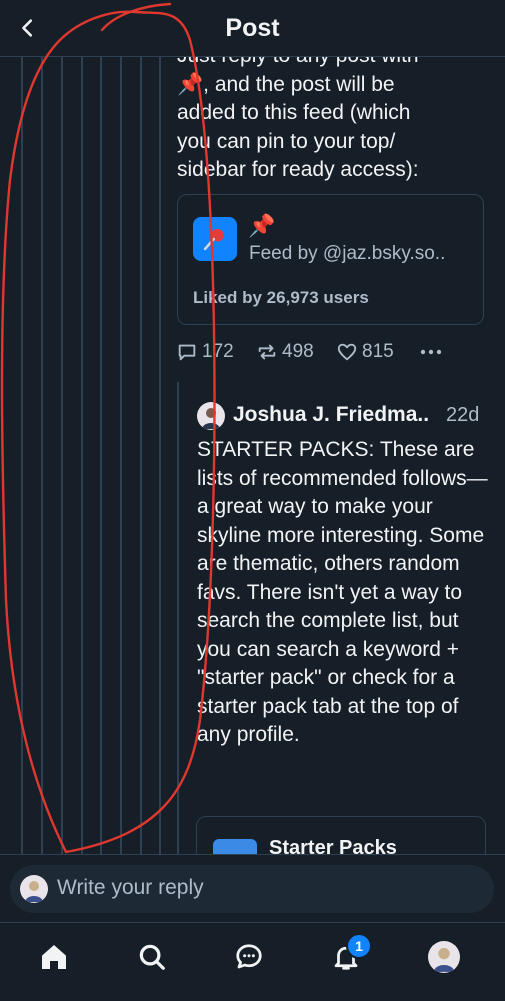  Describe the element at coordinates (187, 352) in the screenshot. I see `comment-icon` at that location.